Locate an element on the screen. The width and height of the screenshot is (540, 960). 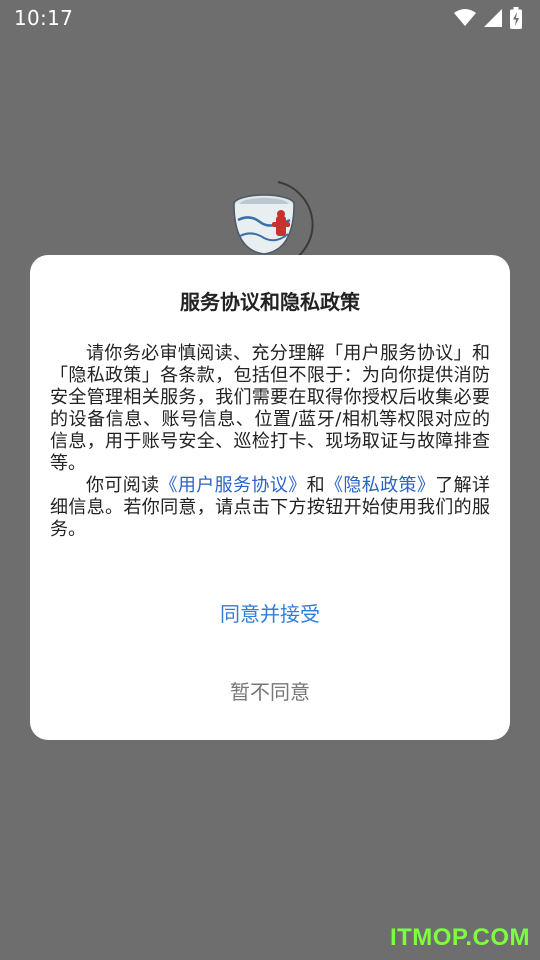
user-agreement-link: 《用户服务协议》 is located at coordinates (233, 485).